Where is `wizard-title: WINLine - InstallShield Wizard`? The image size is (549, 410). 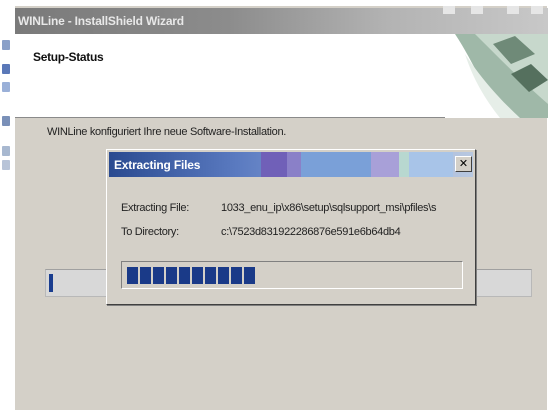
wizard-title: WINLine - InstallShield Wizard is located at coordinates (101, 21).